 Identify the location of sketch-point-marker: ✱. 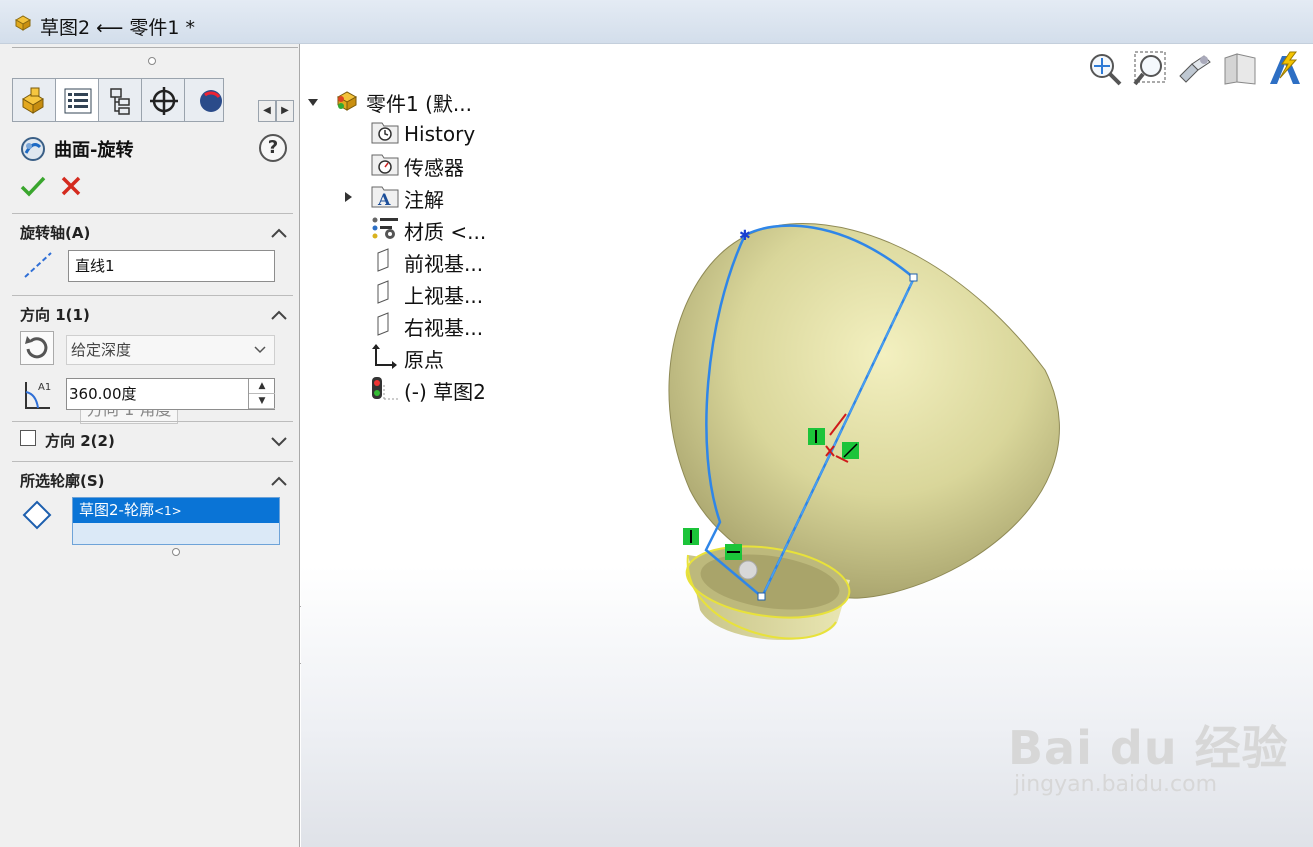
(745, 236).